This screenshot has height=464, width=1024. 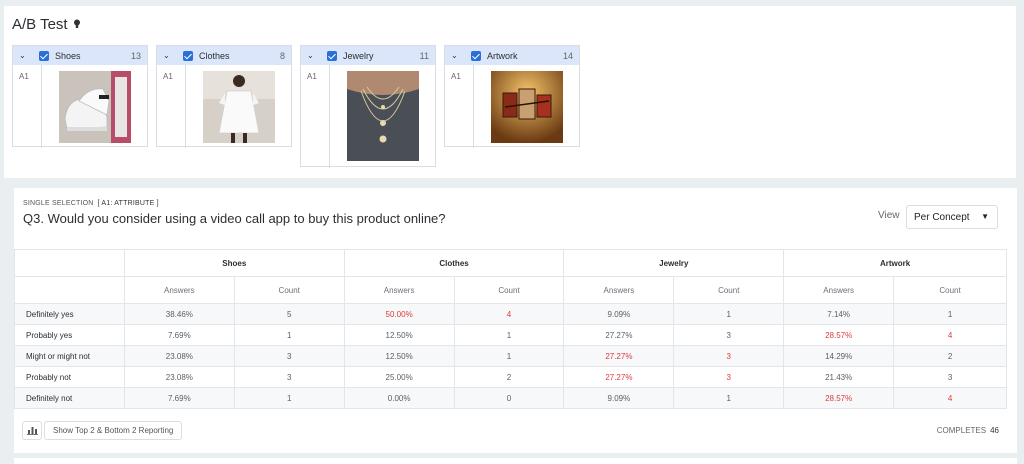 I want to click on concept-card-artwork: ⌄ Artwork 14 A1, so click(x=512, y=96).